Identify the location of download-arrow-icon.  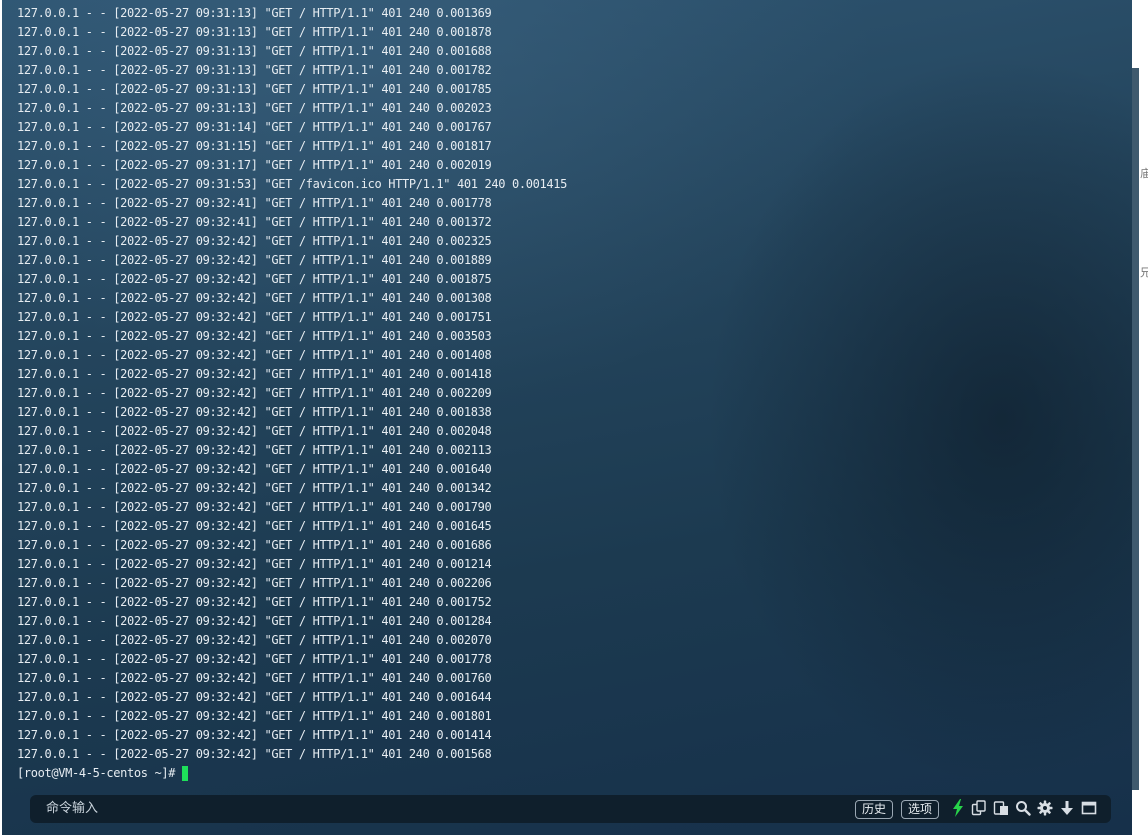
(1067, 808).